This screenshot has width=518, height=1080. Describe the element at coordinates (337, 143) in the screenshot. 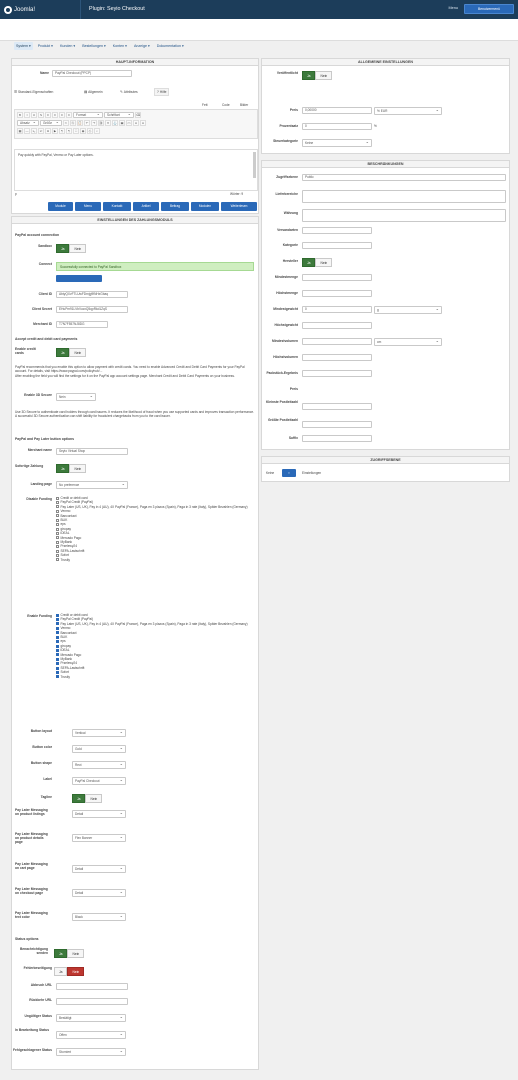

I see `tax-select: Keine` at that location.